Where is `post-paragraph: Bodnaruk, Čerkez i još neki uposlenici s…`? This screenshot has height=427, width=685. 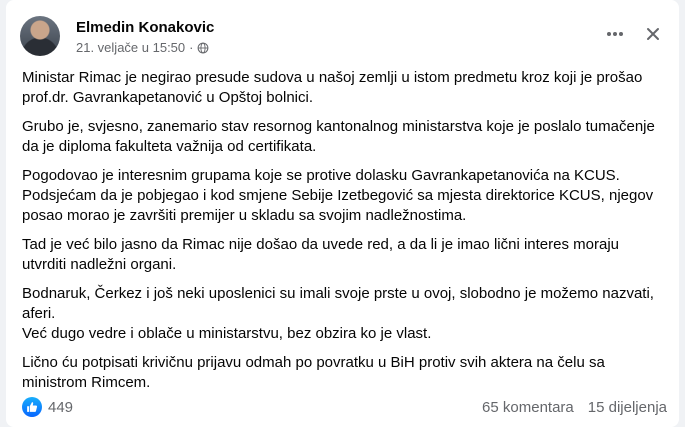 post-paragraph: Bodnaruk, Čerkez i još neki uposlenici s… is located at coordinates (338, 313).